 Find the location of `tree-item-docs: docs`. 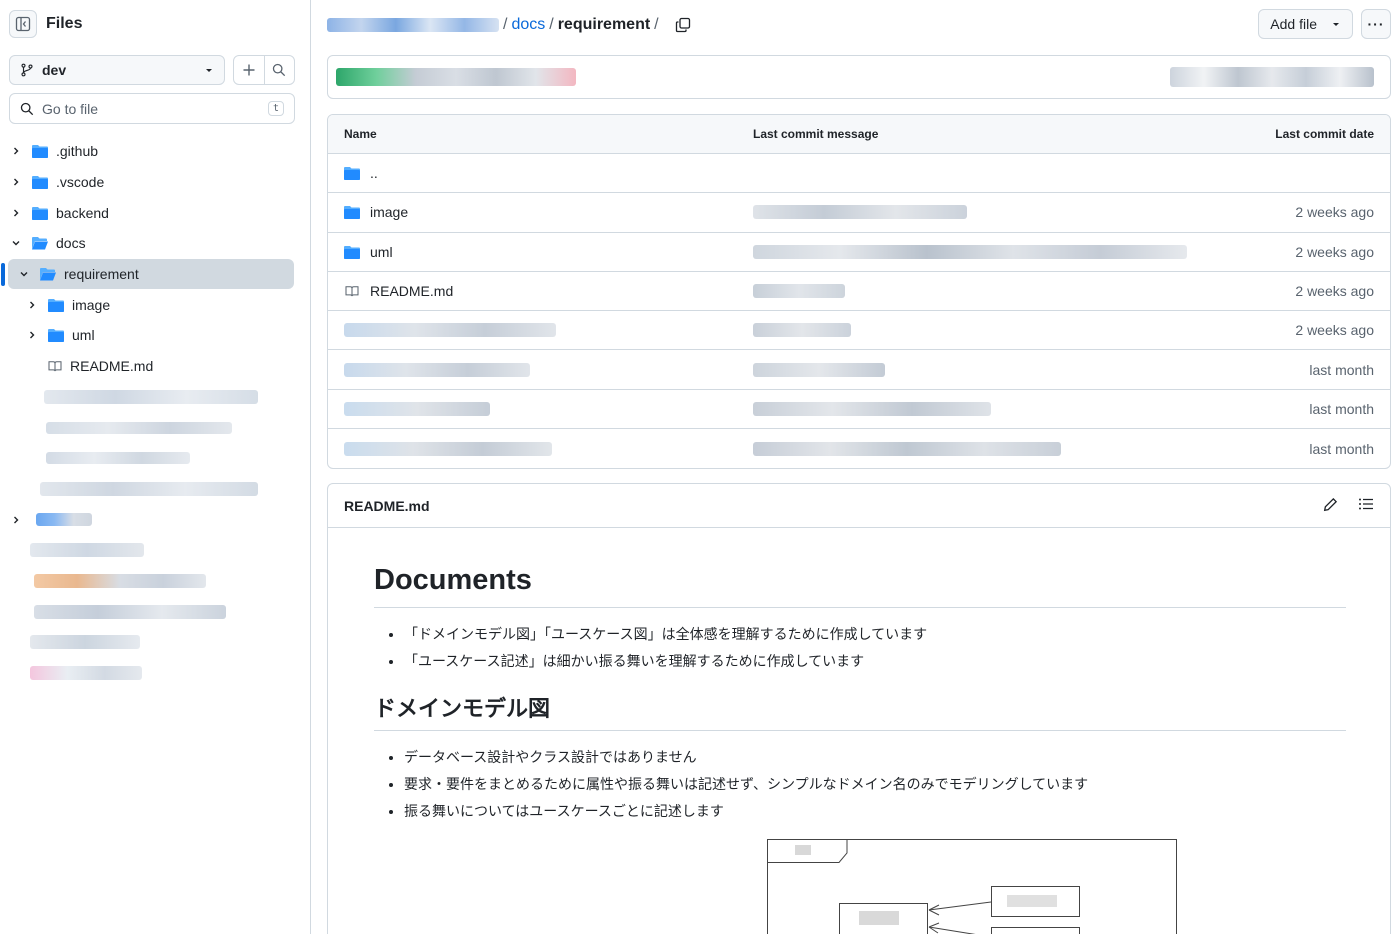

tree-item-docs: docs is located at coordinates (155, 243).